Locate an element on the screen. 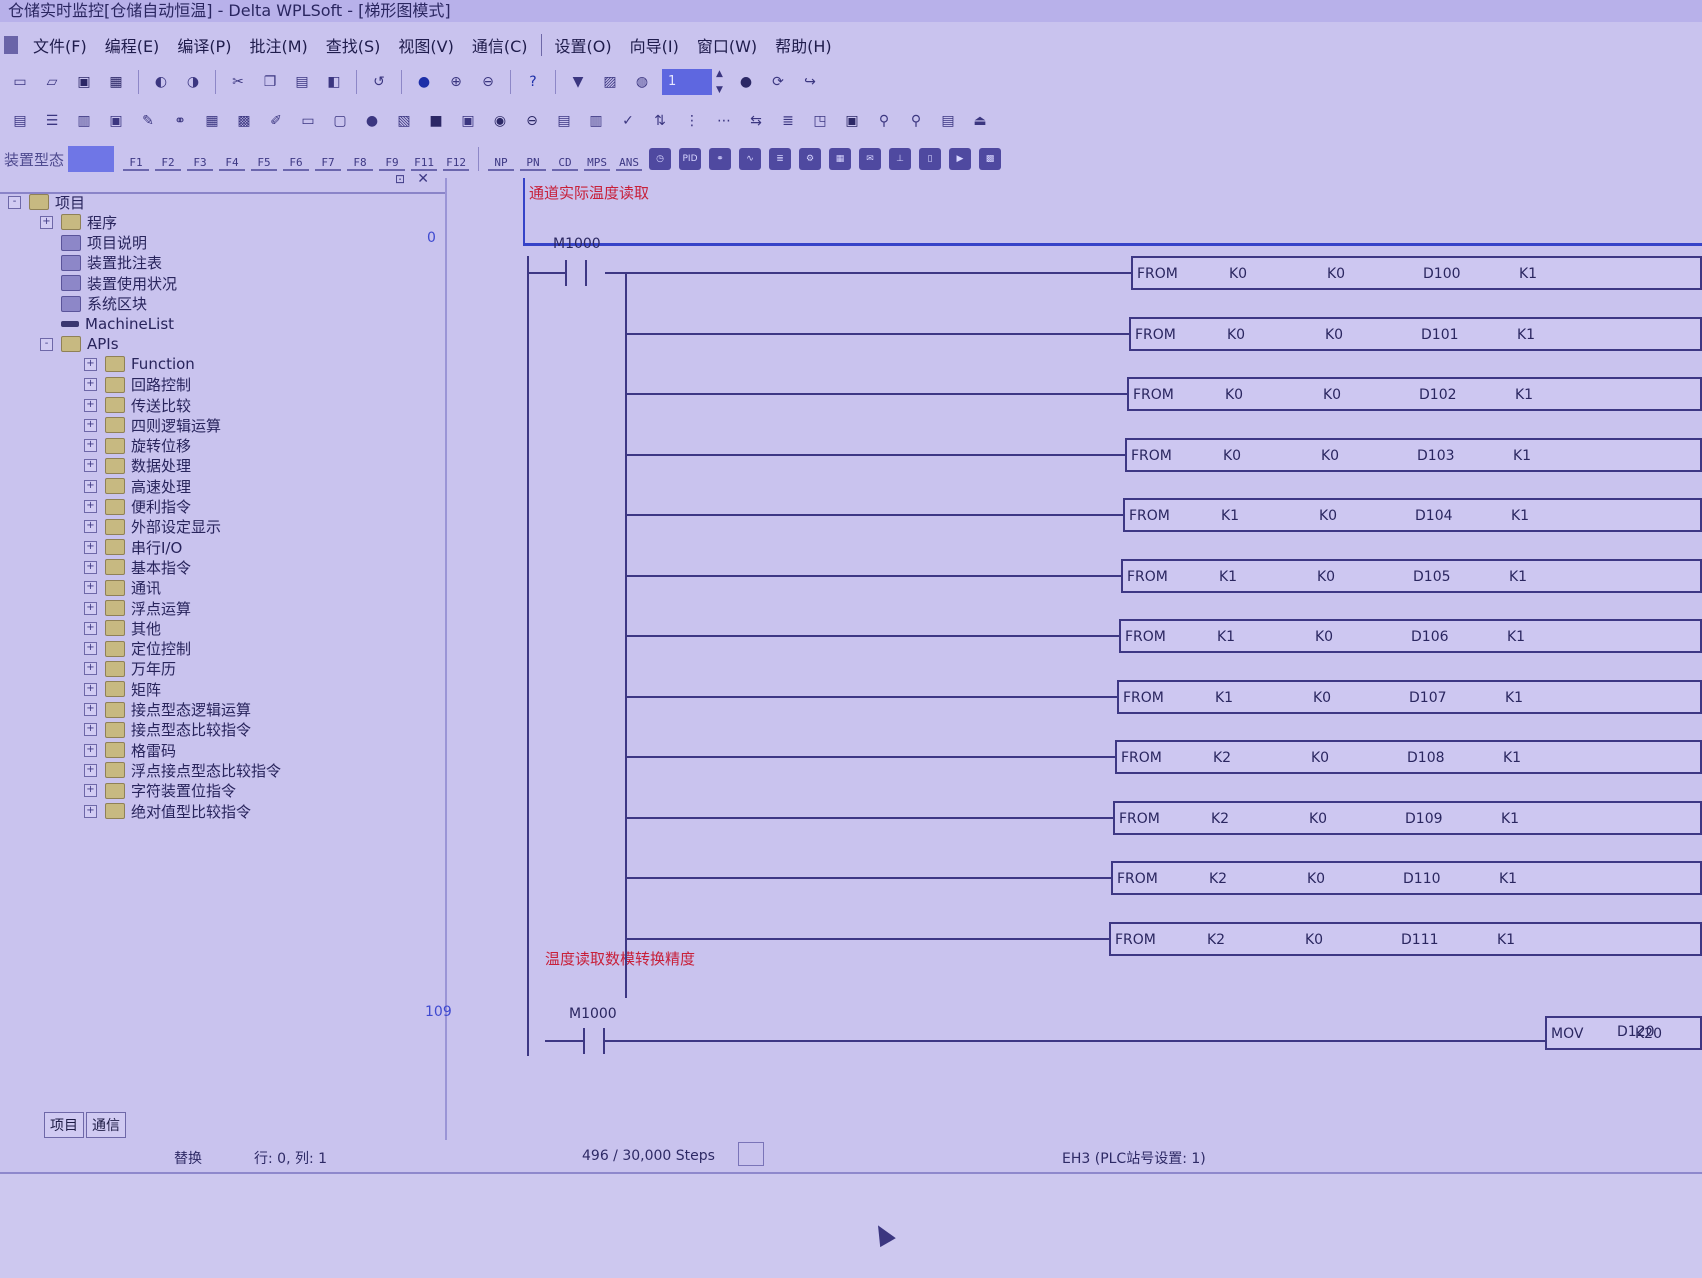  tree-item: + 旋转位移 is located at coordinates (137, 446).